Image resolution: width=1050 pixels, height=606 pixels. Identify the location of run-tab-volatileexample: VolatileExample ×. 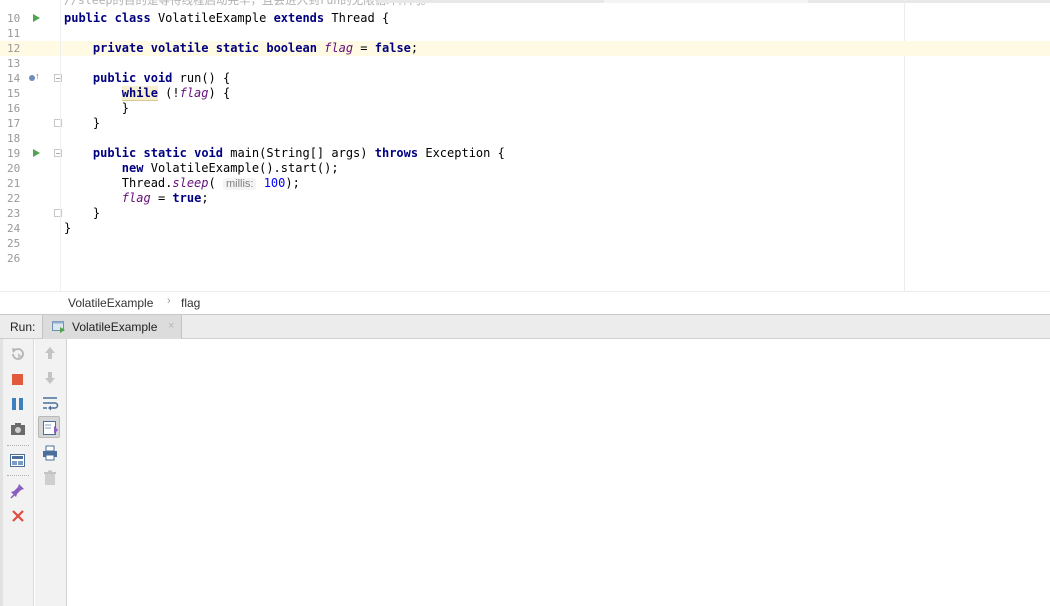
(112, 327).